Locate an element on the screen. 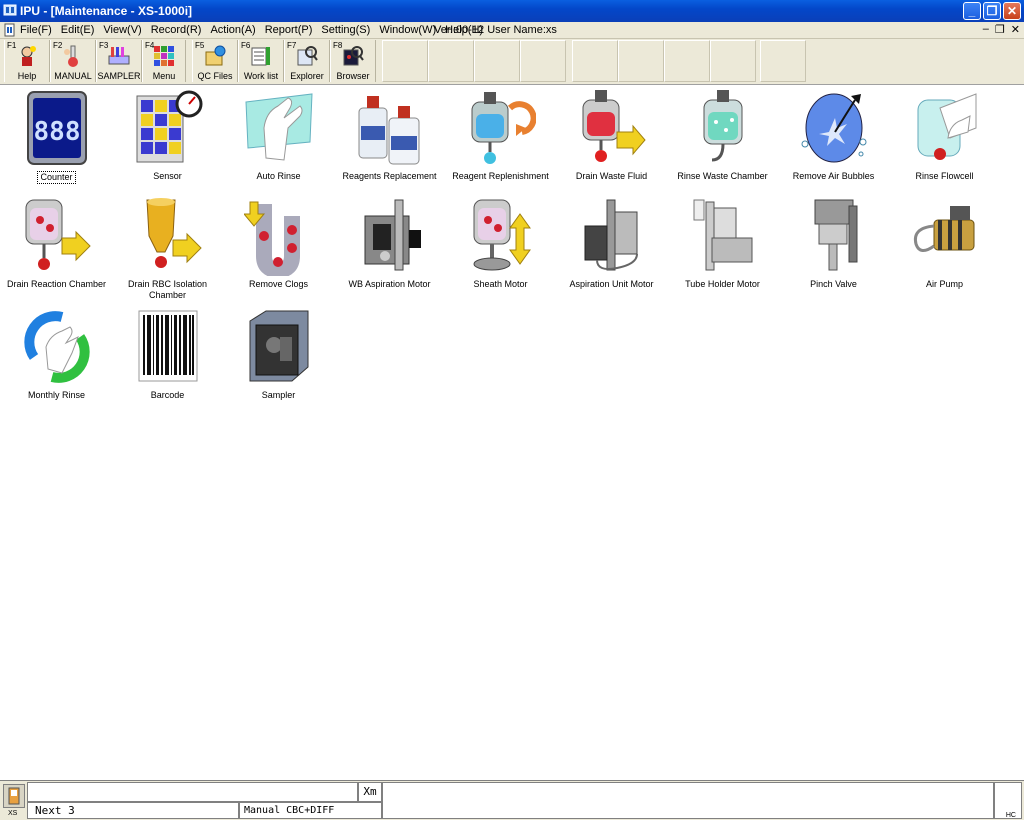 The image size is (1024, 820). help-button: F1 Help is located at coordinates (27, 61).